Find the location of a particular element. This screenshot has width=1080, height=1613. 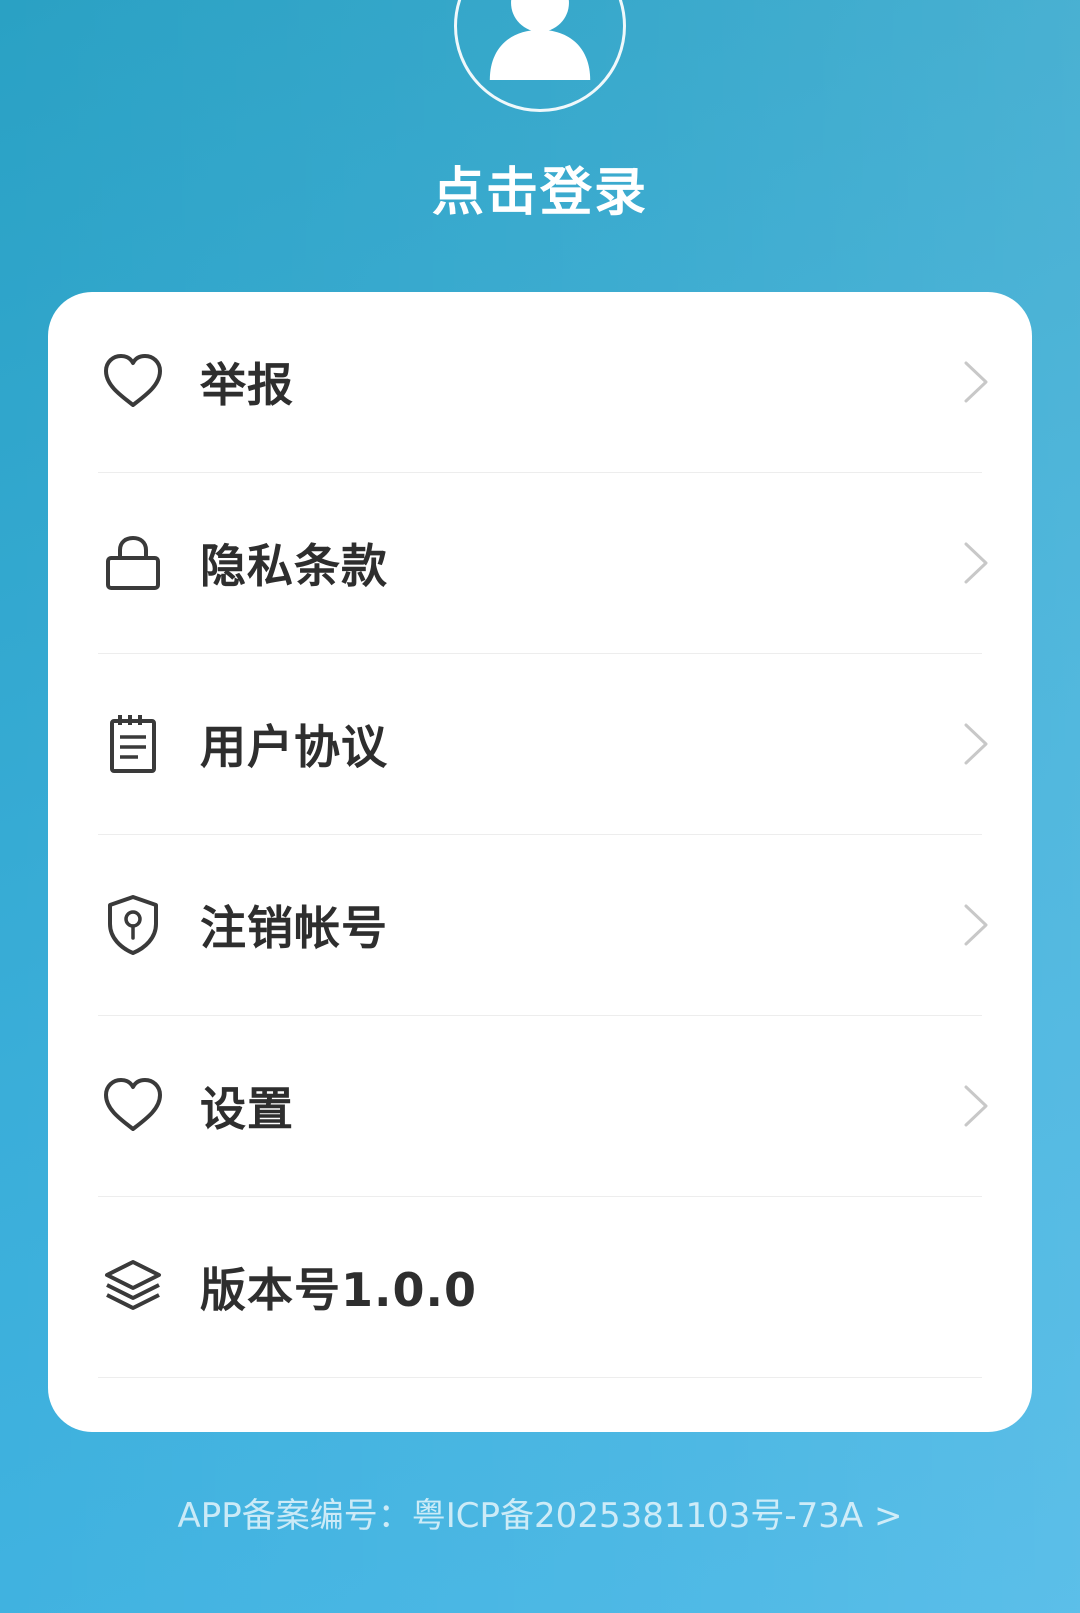

menu-item-report: 举报 is located at coordinates (543, 382).